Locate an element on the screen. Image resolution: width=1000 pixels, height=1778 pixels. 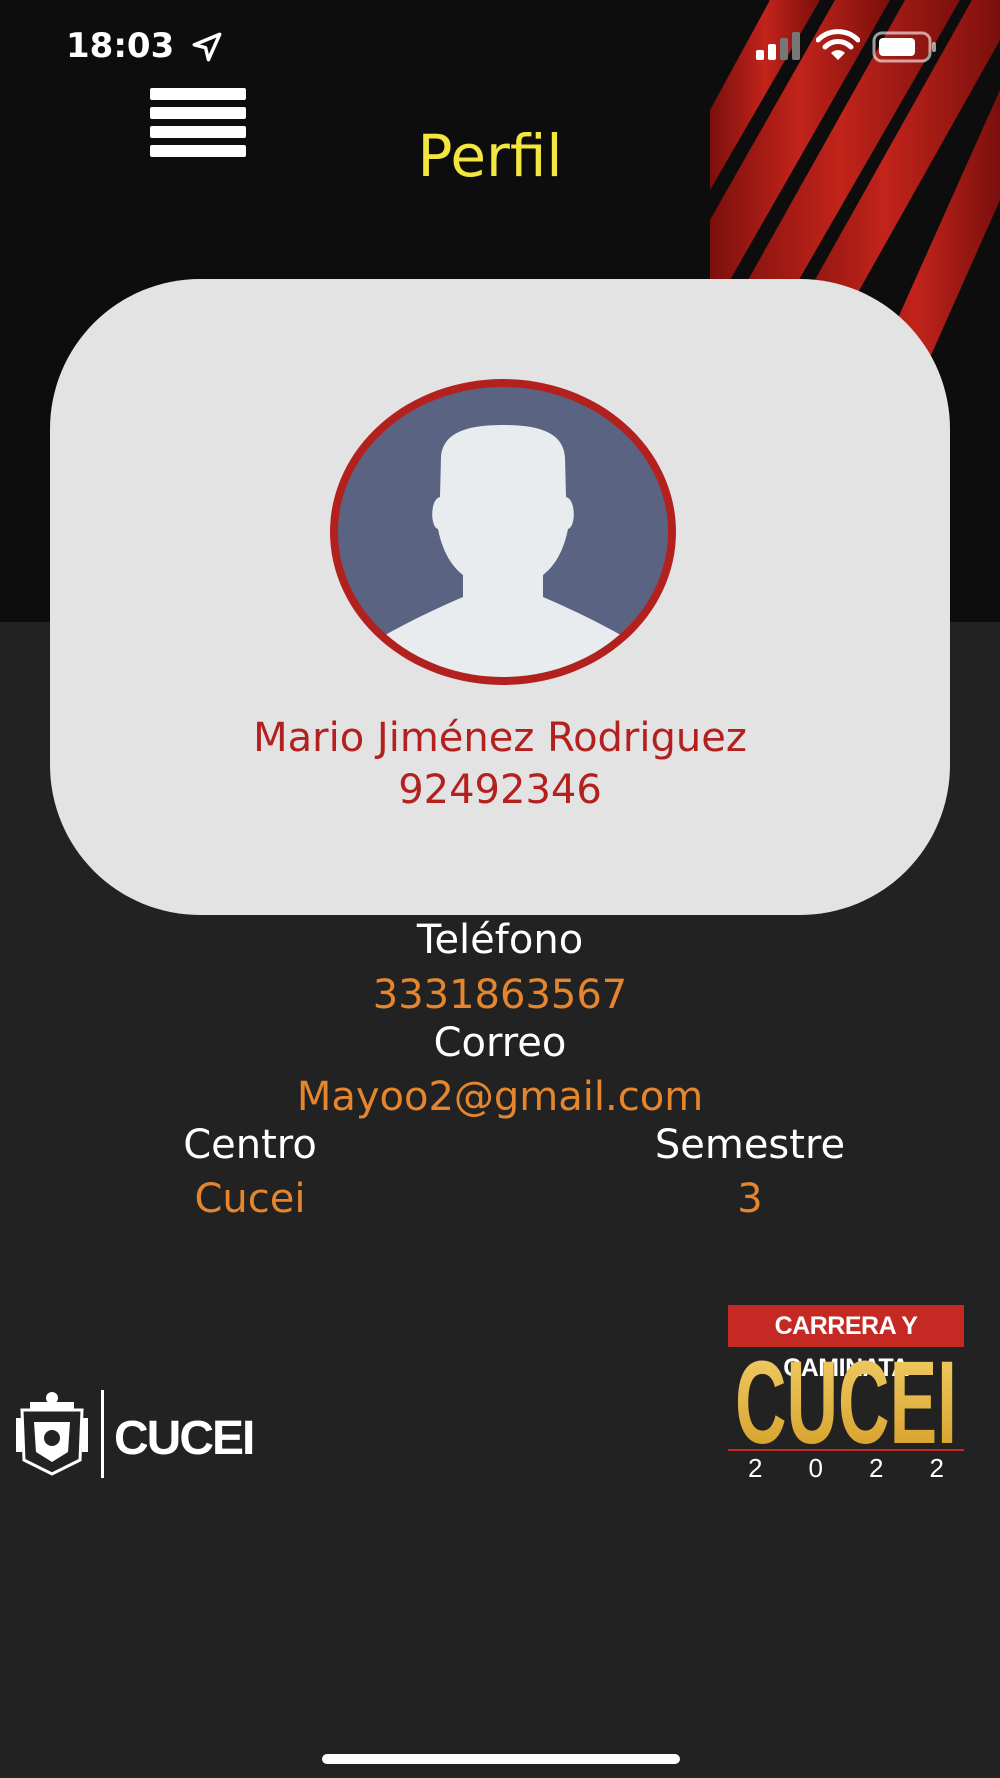
event-logo-top-text: CARRERA Y CAMINATA is located at coordinates (846, 1343).